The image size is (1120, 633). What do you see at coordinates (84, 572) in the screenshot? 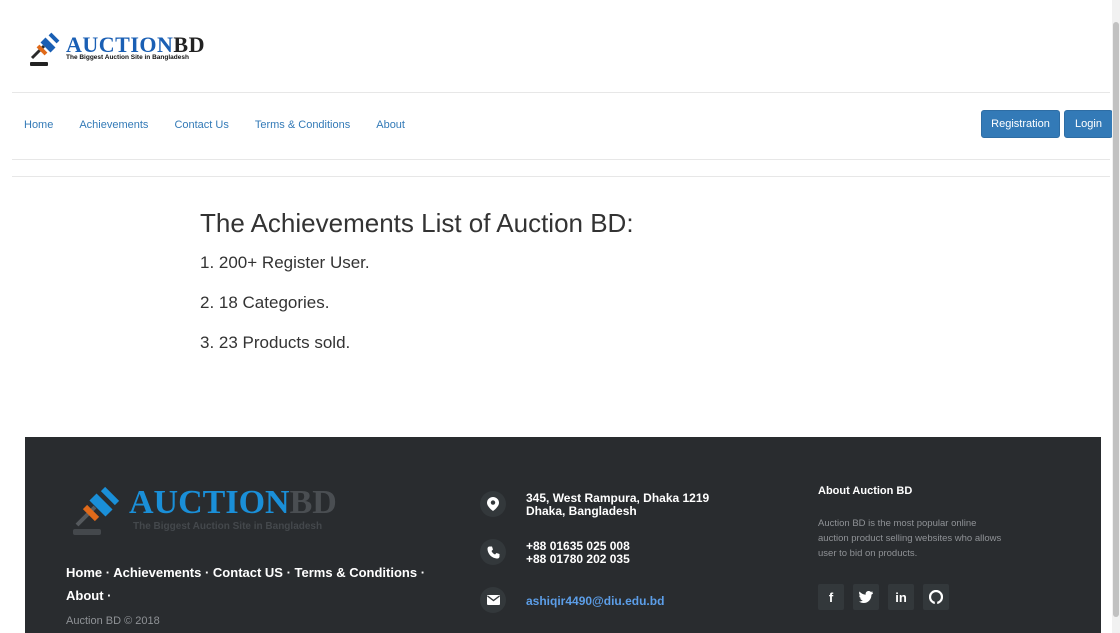
I see `footer-link-home: Home` at bounding box center [84, 572].